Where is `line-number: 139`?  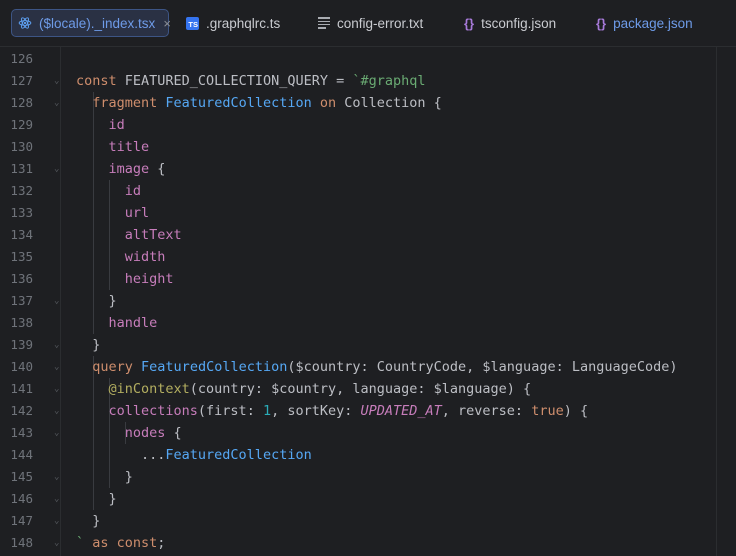
line-number: 139 is located at coordinates (21, 344).